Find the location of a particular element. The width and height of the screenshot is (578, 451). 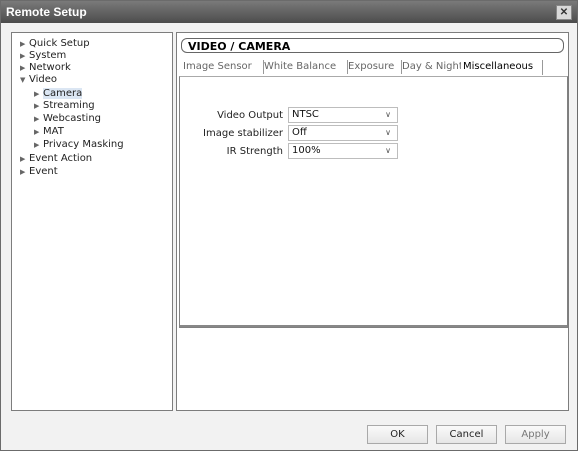

ok-button: OK is located at coordinates (397, 434).